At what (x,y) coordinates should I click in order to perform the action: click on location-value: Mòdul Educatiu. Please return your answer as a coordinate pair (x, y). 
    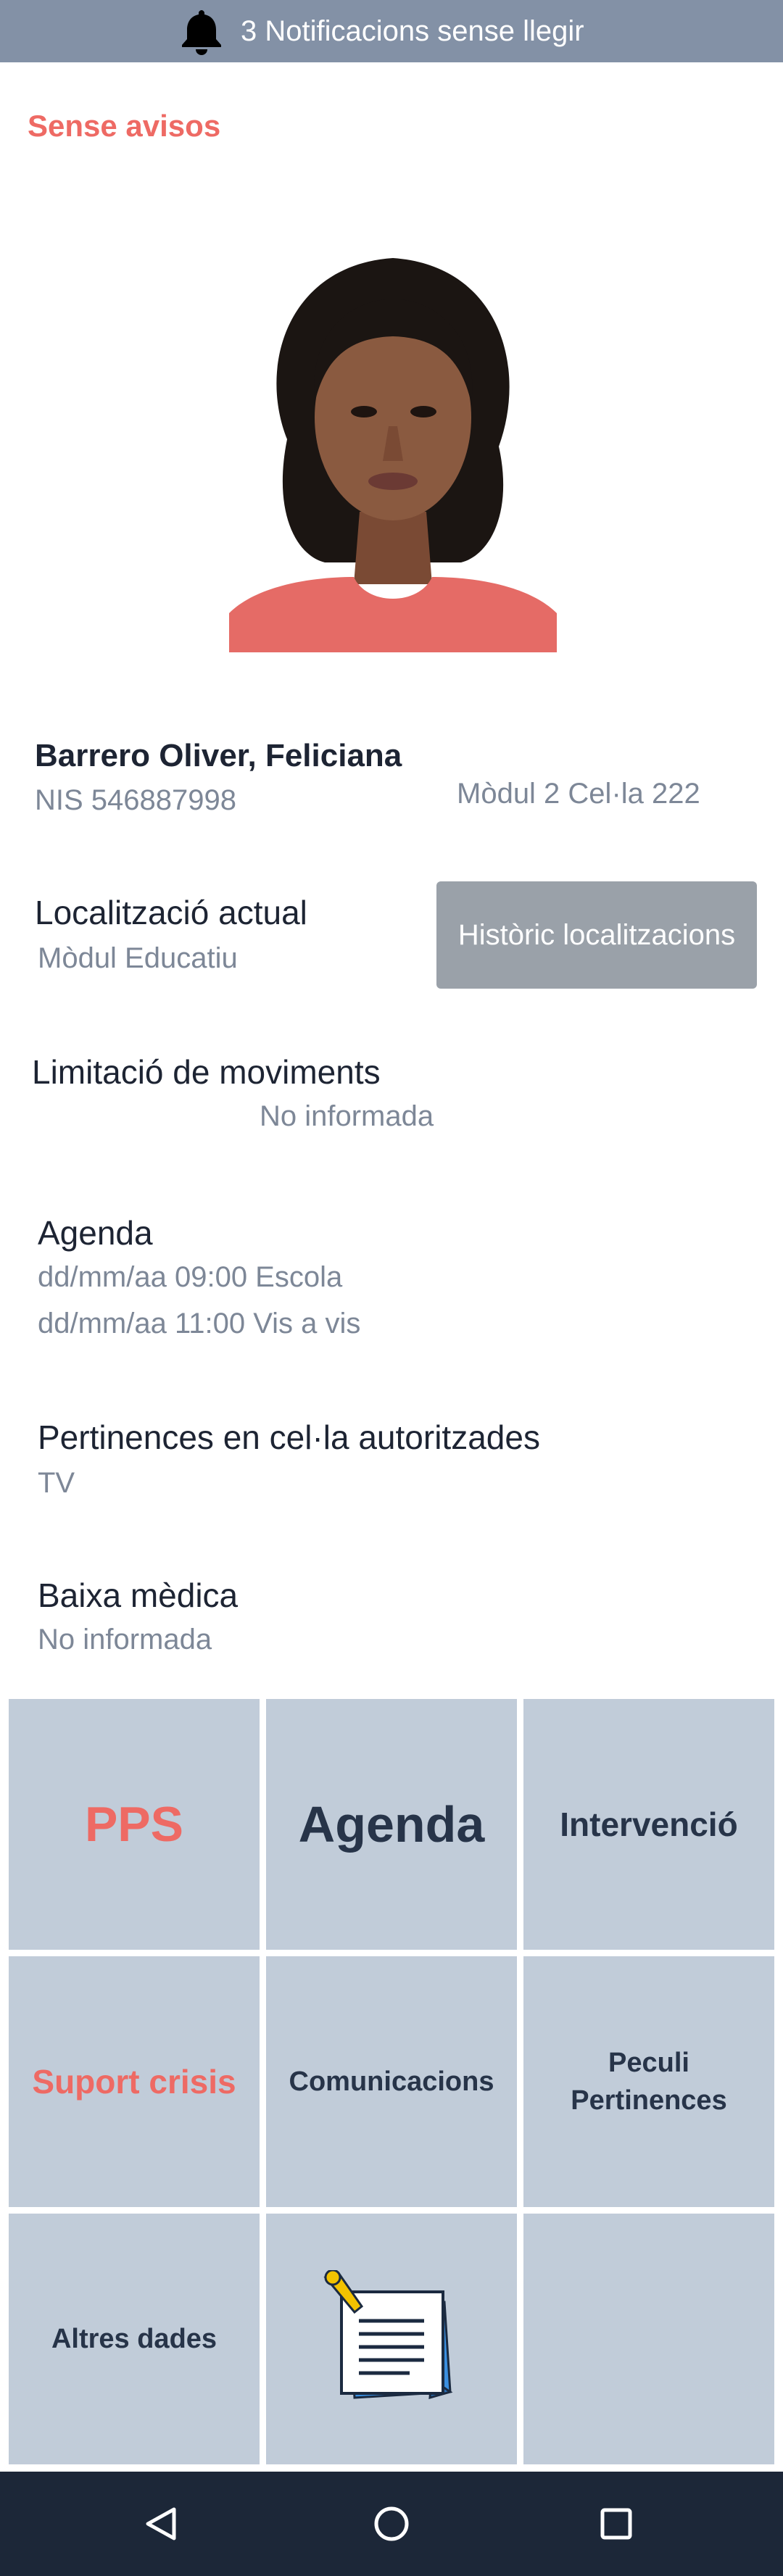
    Looking at the image, I should click on (138, 958).